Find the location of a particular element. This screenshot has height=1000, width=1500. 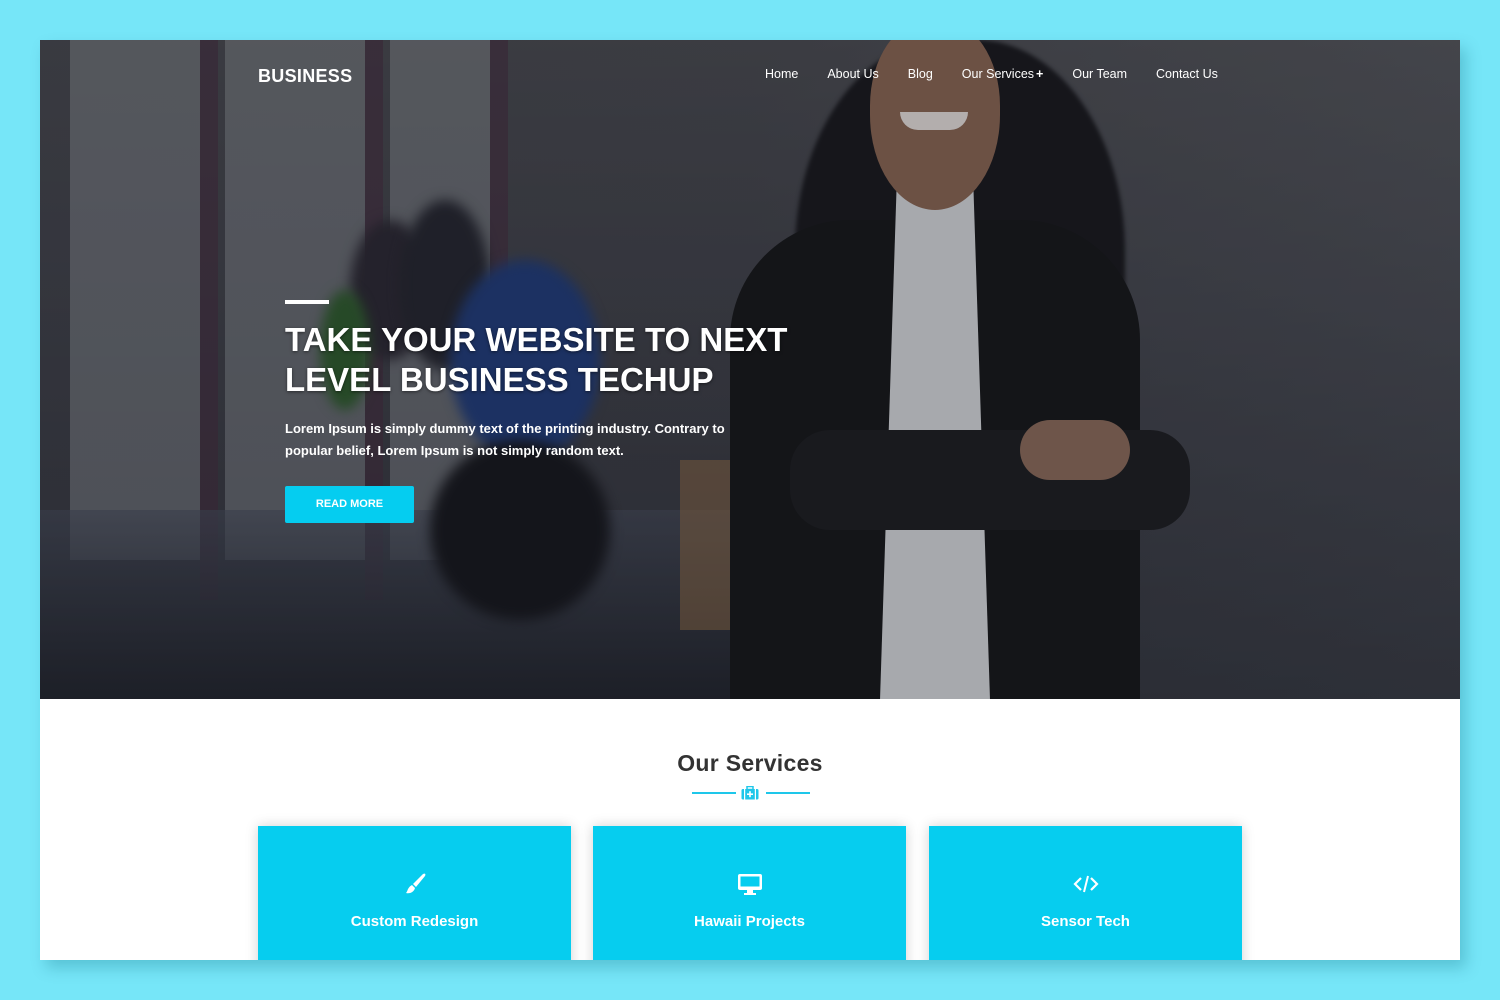

medkit-icon is located at coordinates (750, 793).